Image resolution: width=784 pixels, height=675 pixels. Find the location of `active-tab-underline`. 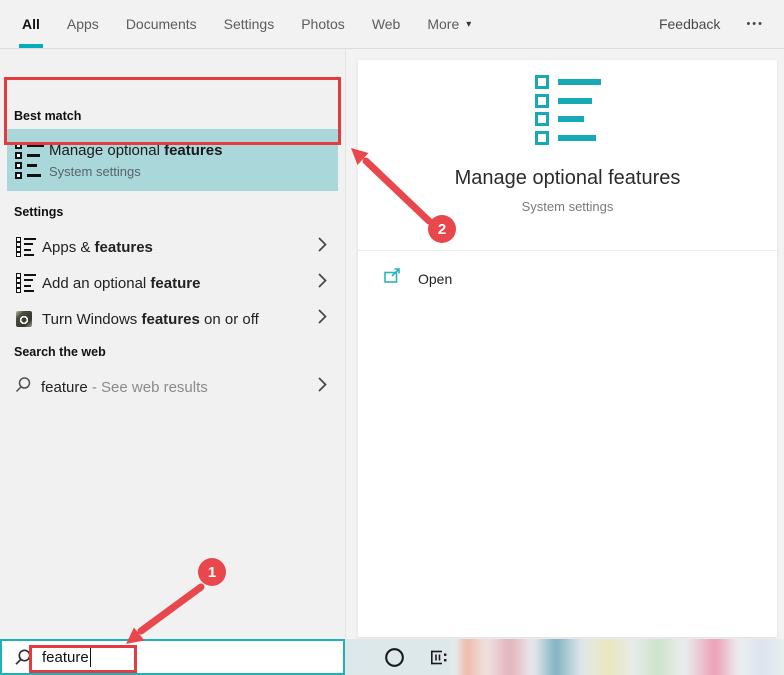

active-tab-underline is located at coordinates (31, 46).